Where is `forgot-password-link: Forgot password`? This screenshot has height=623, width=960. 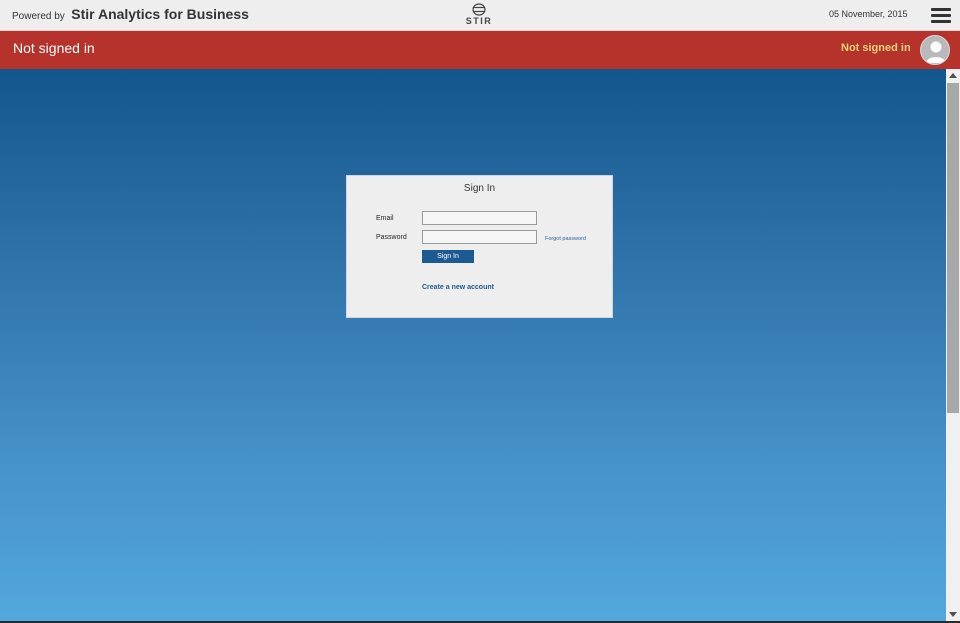
forgot-password-link: Forgot password is located at coordinates (565, 239).